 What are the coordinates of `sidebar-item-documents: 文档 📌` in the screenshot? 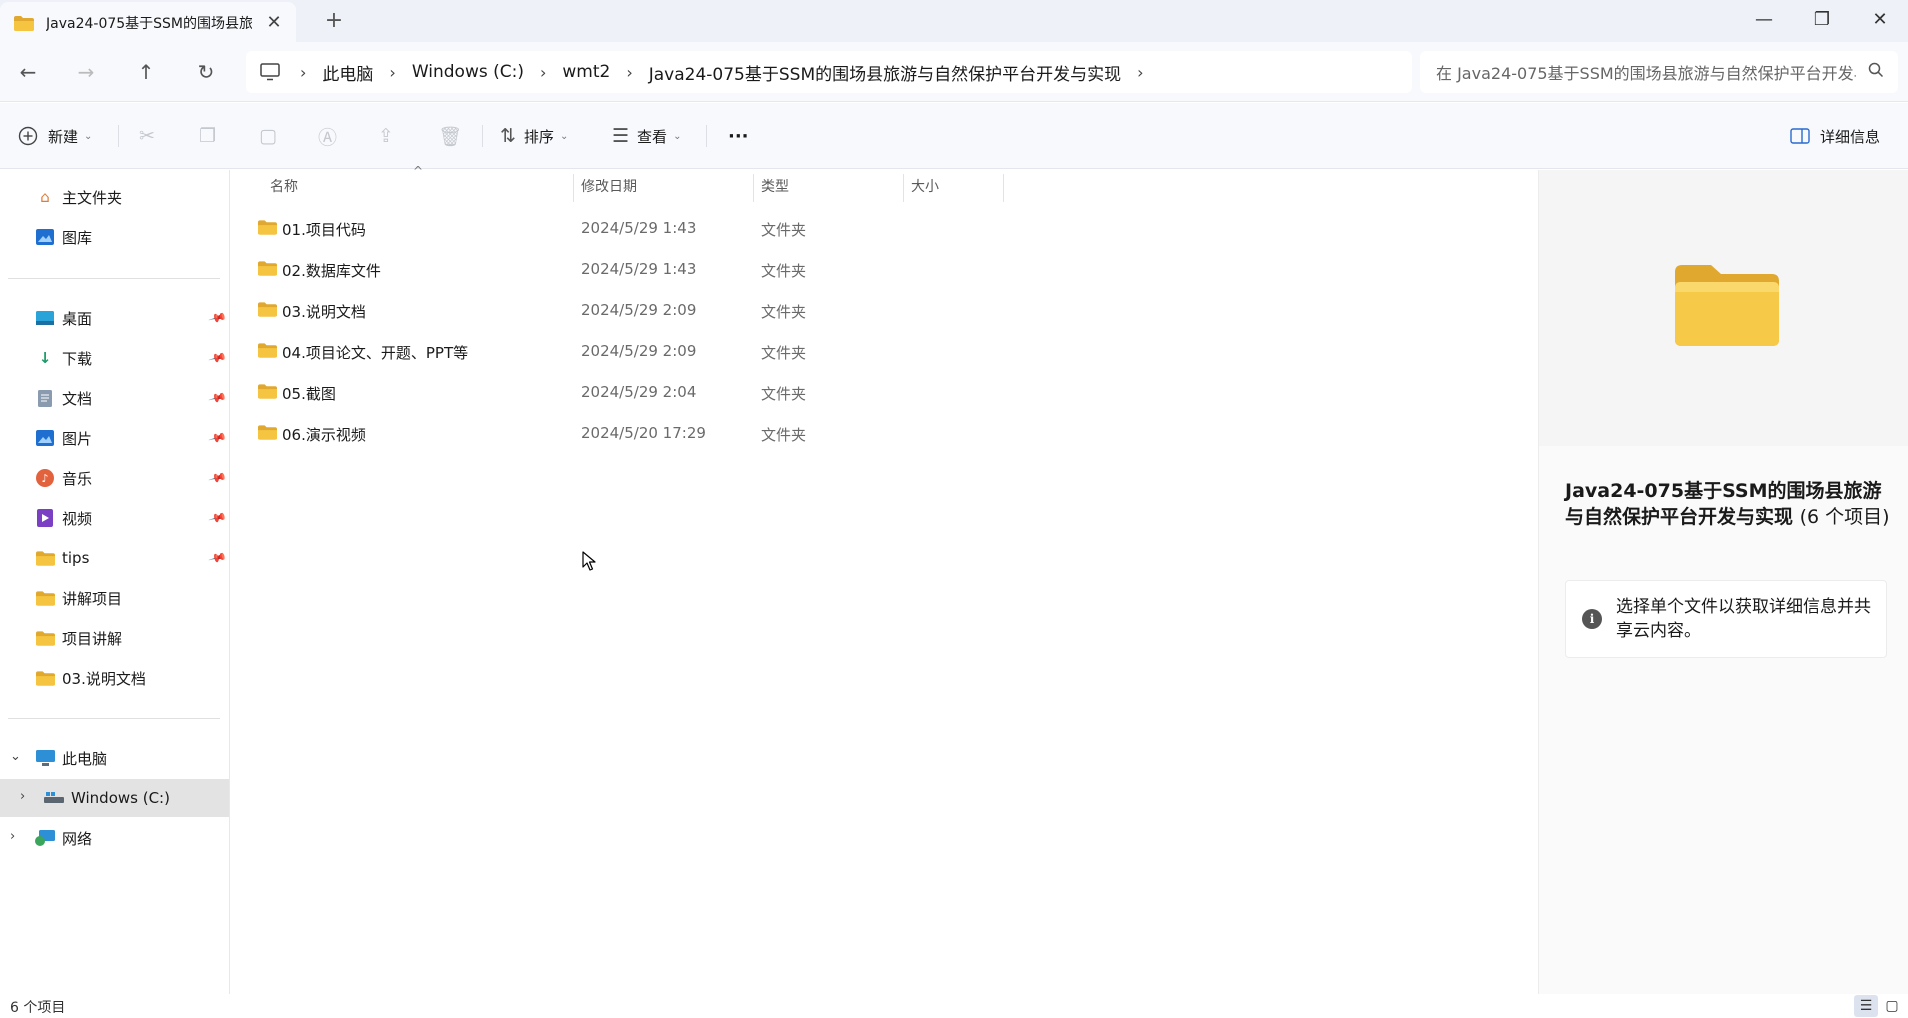 It's located at (114, 398).